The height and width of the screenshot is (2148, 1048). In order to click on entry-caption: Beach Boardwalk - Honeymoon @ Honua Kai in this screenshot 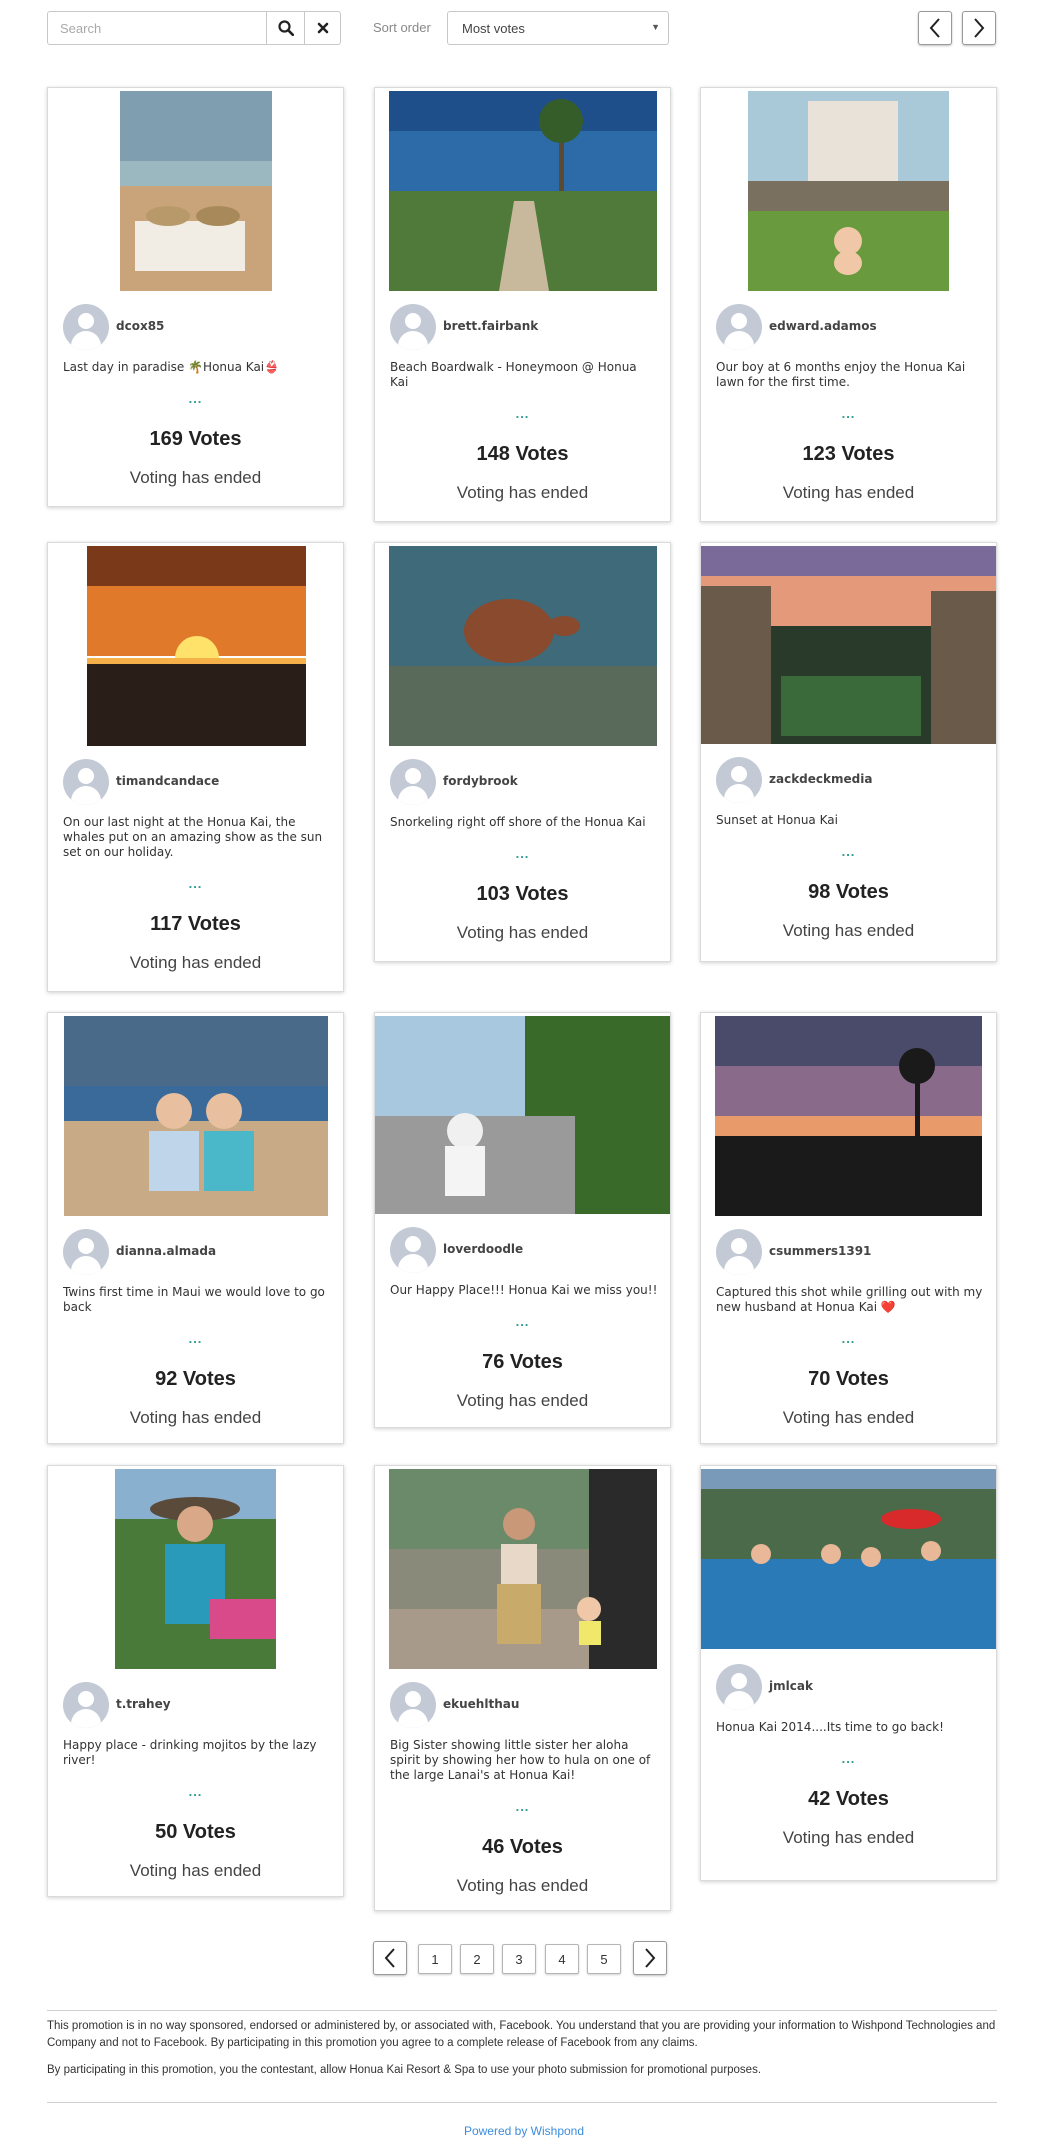, I will do `click(513, 374)`.